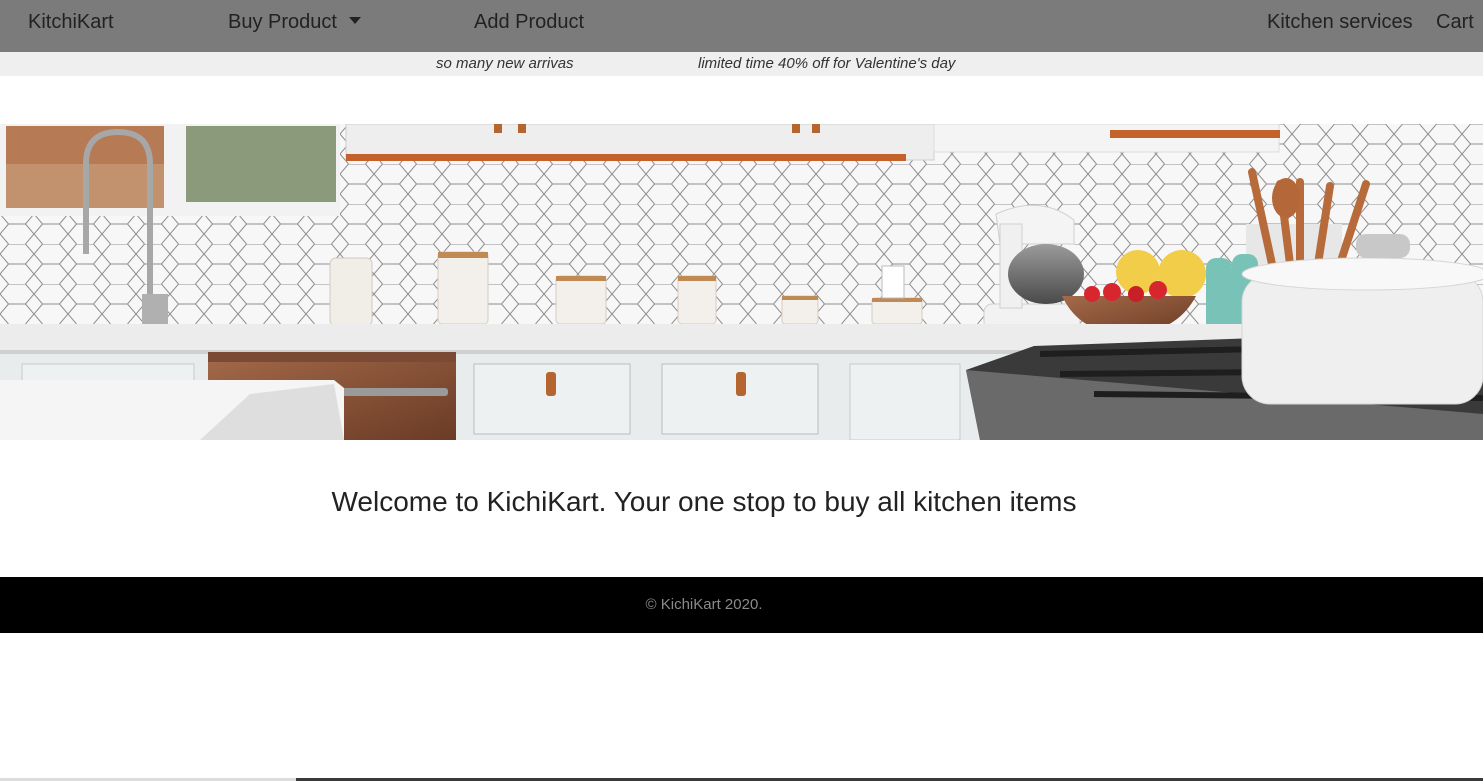 Image resolution: width=1483 pixels, height=781 pixels. Describe the element at coordinates (529, 22) in the screenshot. I see `add-product-link: Add Product` at that location.